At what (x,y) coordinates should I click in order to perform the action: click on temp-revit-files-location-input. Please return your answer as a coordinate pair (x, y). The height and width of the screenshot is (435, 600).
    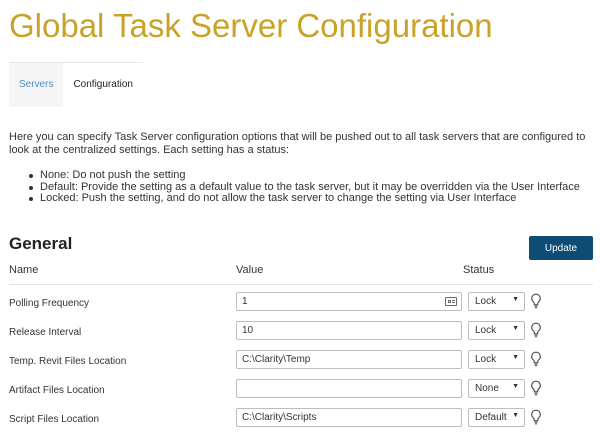
    Looking at the image, I should click on (349, 359).